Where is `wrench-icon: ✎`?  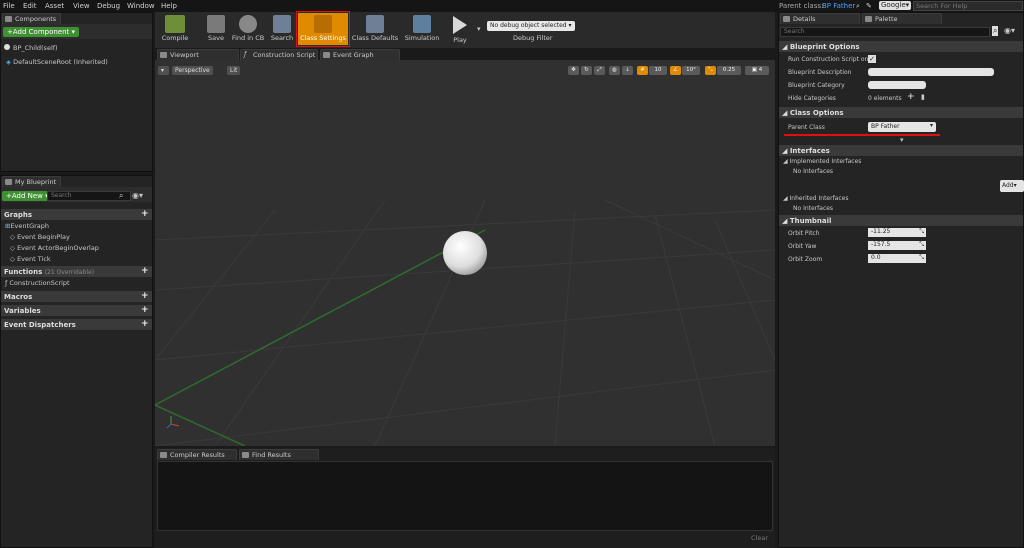 wrench-icon: ✎ is located at coordinates (869, 6).